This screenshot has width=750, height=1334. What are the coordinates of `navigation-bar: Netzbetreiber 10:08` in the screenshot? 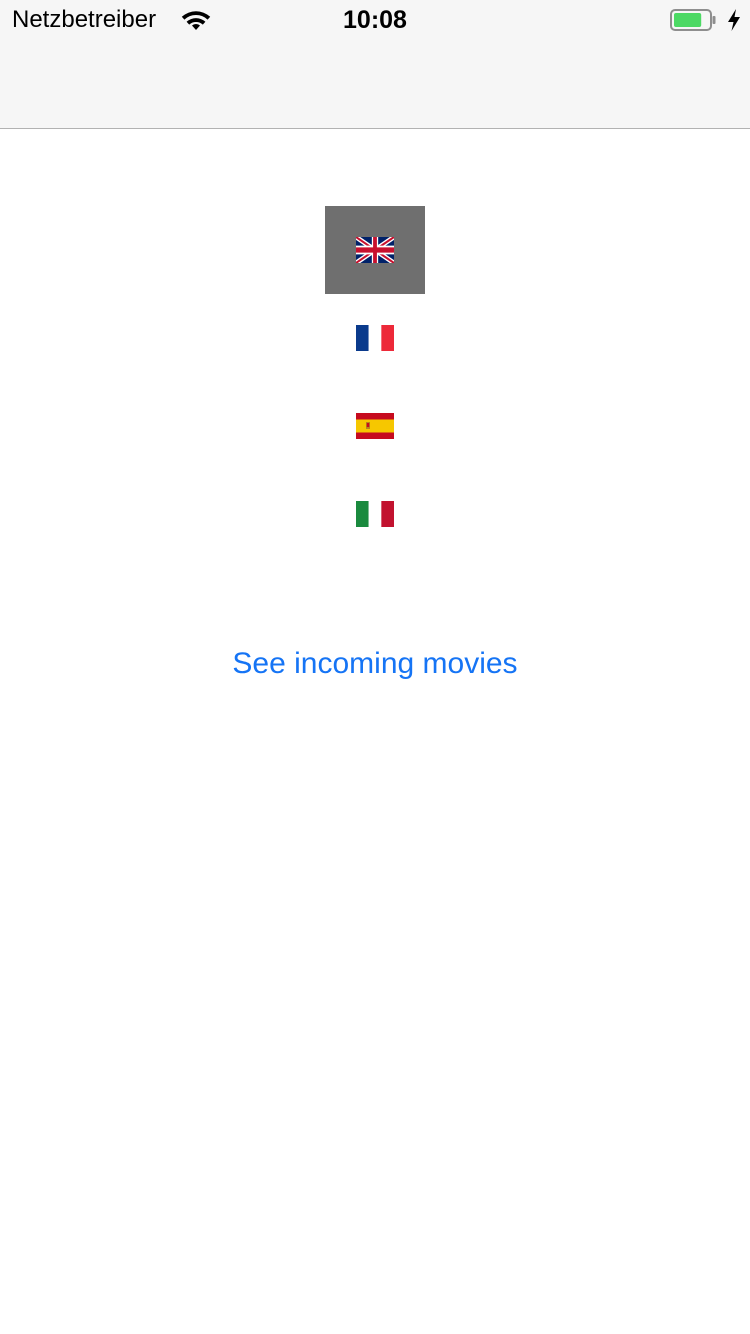 It's located at (375, 64).